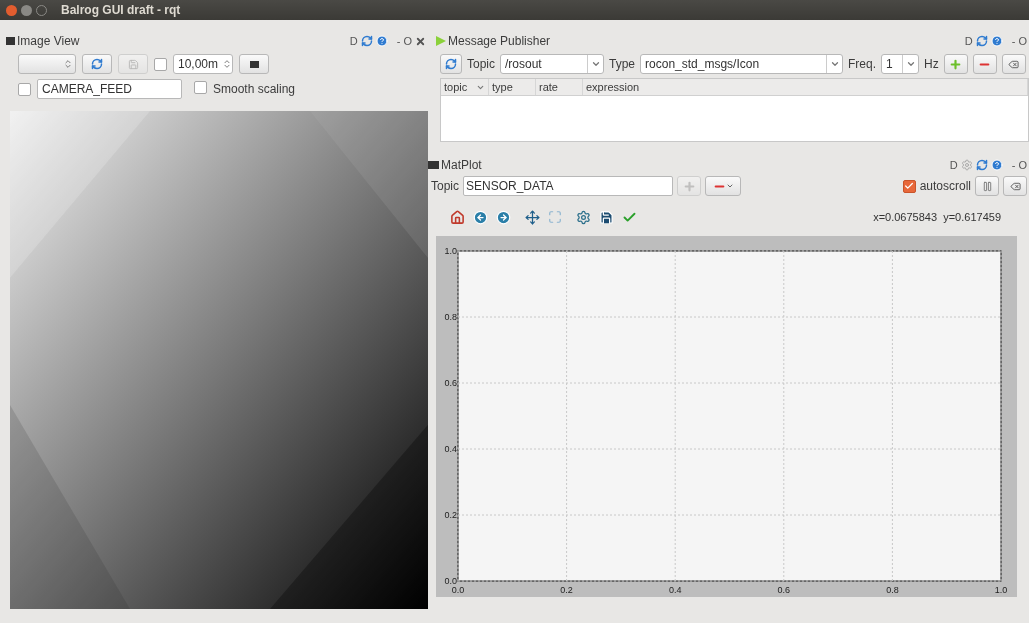 The height and width of the screenshot is (623, 1029). What do you see at coordinates (121, 10) in the screenshot?
I see `window-title: Balrog GUI draft - rqt` at bounding box center [121, 10].